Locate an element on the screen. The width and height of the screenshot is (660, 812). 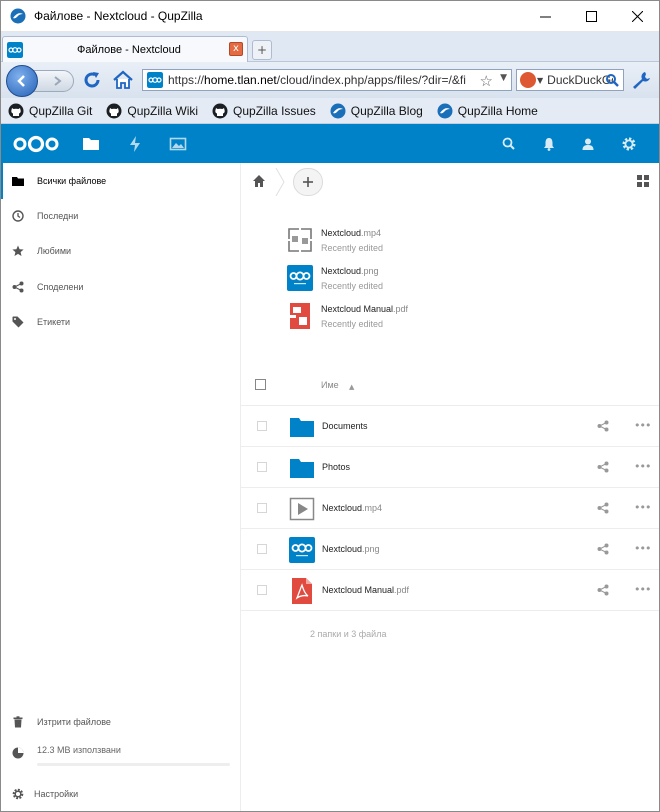
bookmark-qupzilla-wiki: QupZilla Wiki is located at coordinates (152, 111).